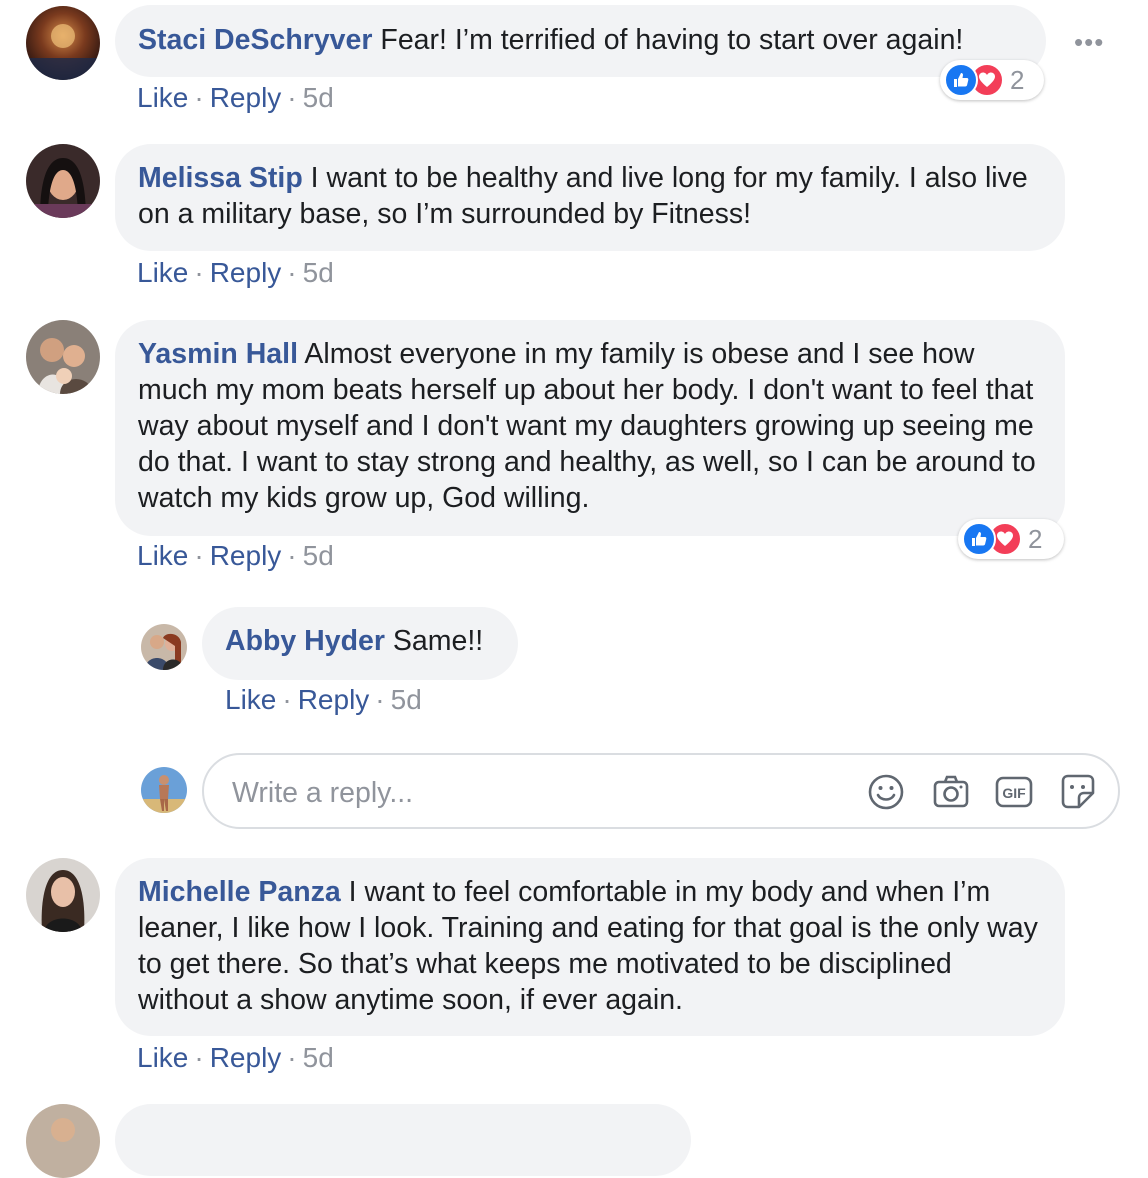 The image size is (1148, 1178). I want to click on reply-actions: Like · Reply · 5d, so click(323, 700).